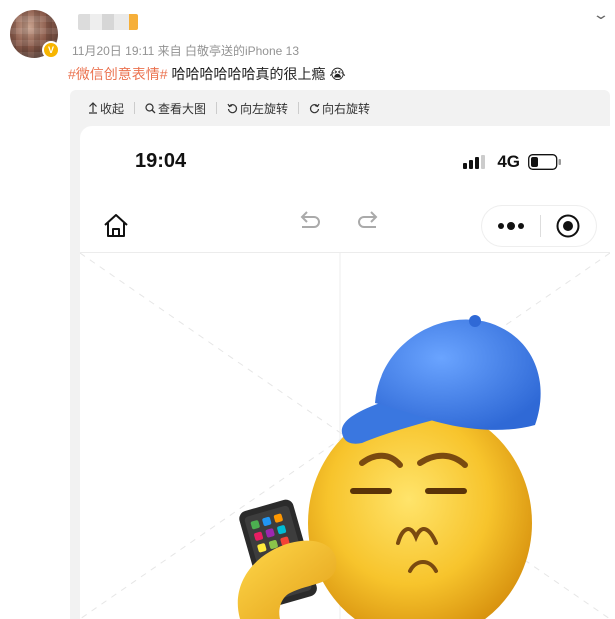 The image size is (615, 619). Describe the element at coordinates (150, 107) in the screenshot. I see `search-icon` at that location.